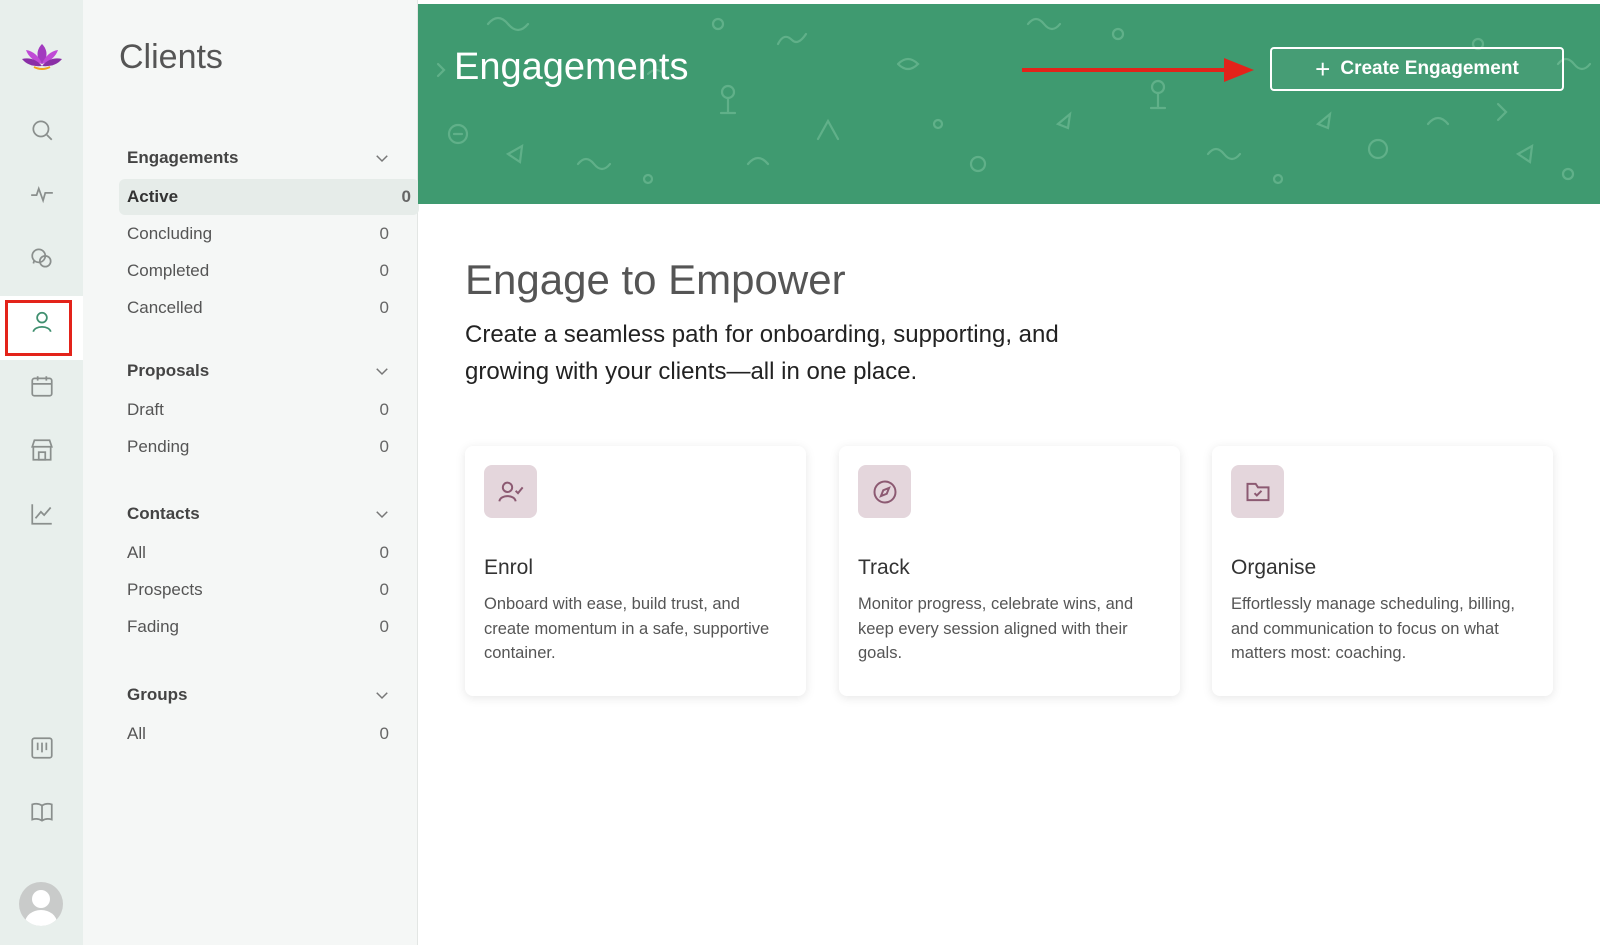 Image resolution: width=1600 pixels, height=945 pixels. I want to click on group-label: Contacts, so click(163, 513).